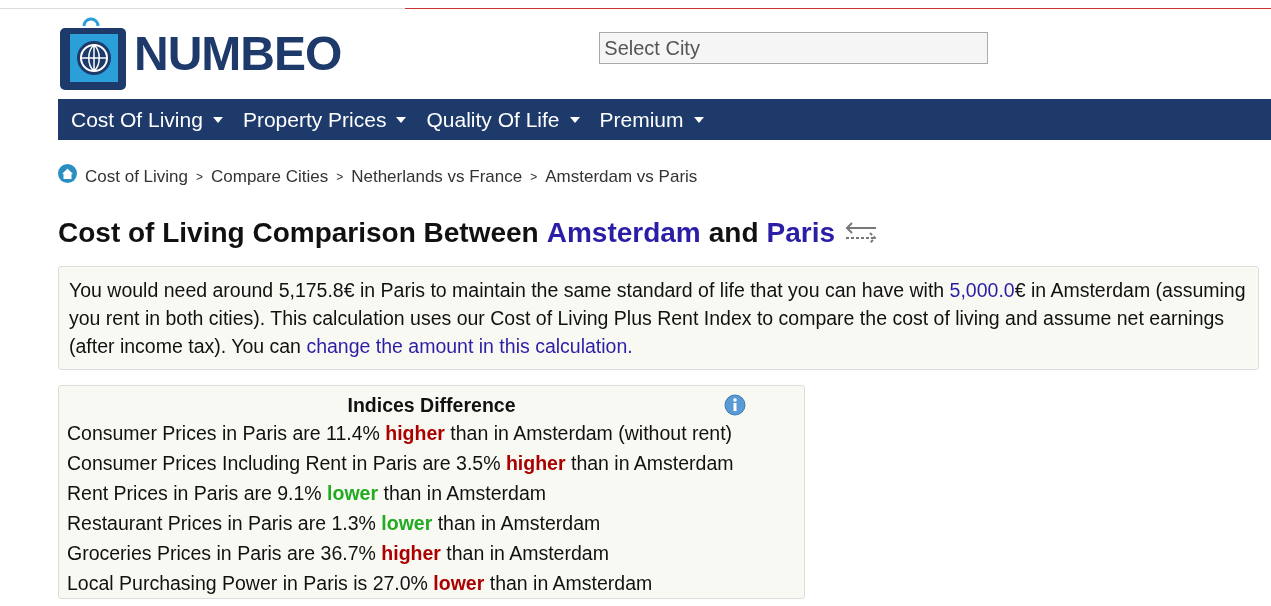 The image size is (1271, 606). I want to click on breadcrumb-link: Amsterdam vs Paris, so click(621, 177).